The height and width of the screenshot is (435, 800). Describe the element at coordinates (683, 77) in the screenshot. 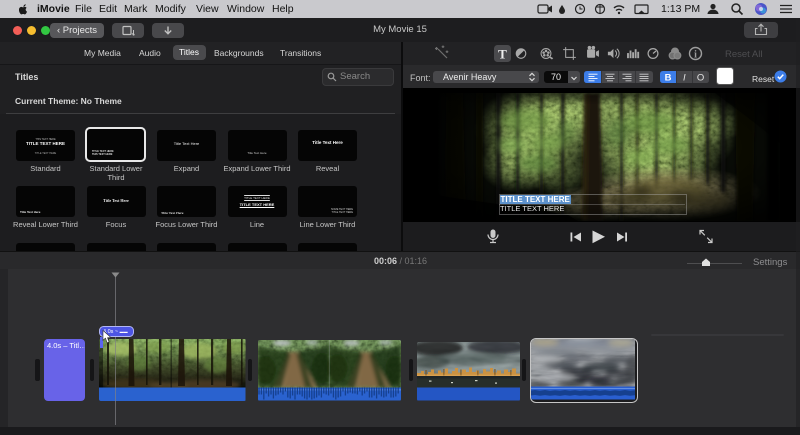

I see `svg-text: I` at that location.